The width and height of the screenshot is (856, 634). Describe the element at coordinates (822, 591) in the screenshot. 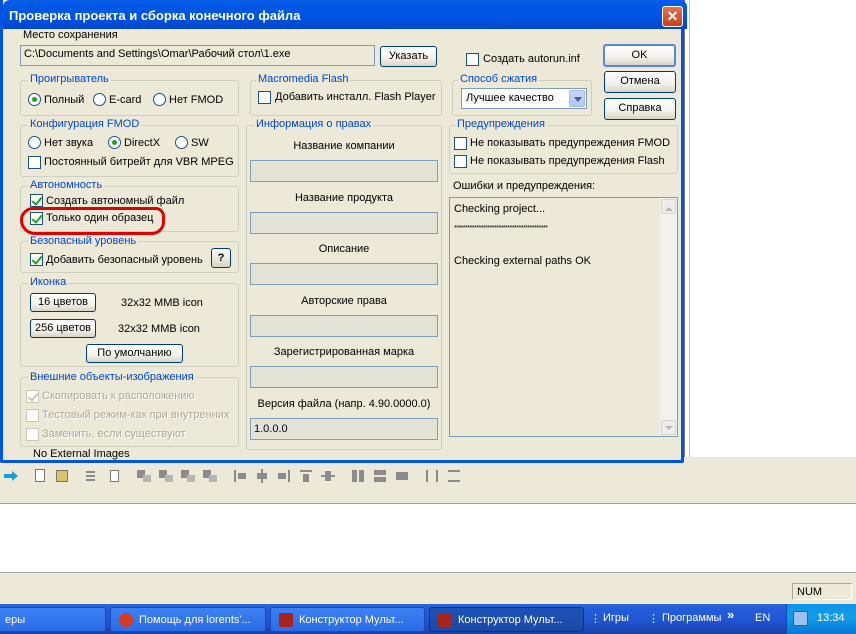

I see `num-lock-indicator: NUM` at that location.